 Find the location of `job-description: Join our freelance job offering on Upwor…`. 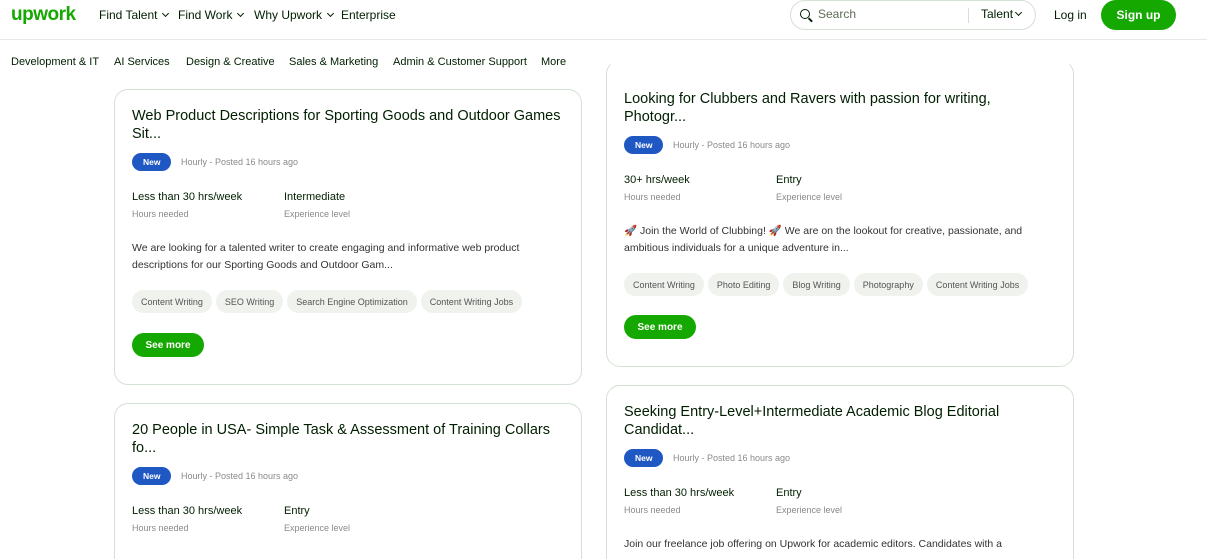

job-description: Join our freelance job offering on Upwor… is located at coordinates (813, 544).